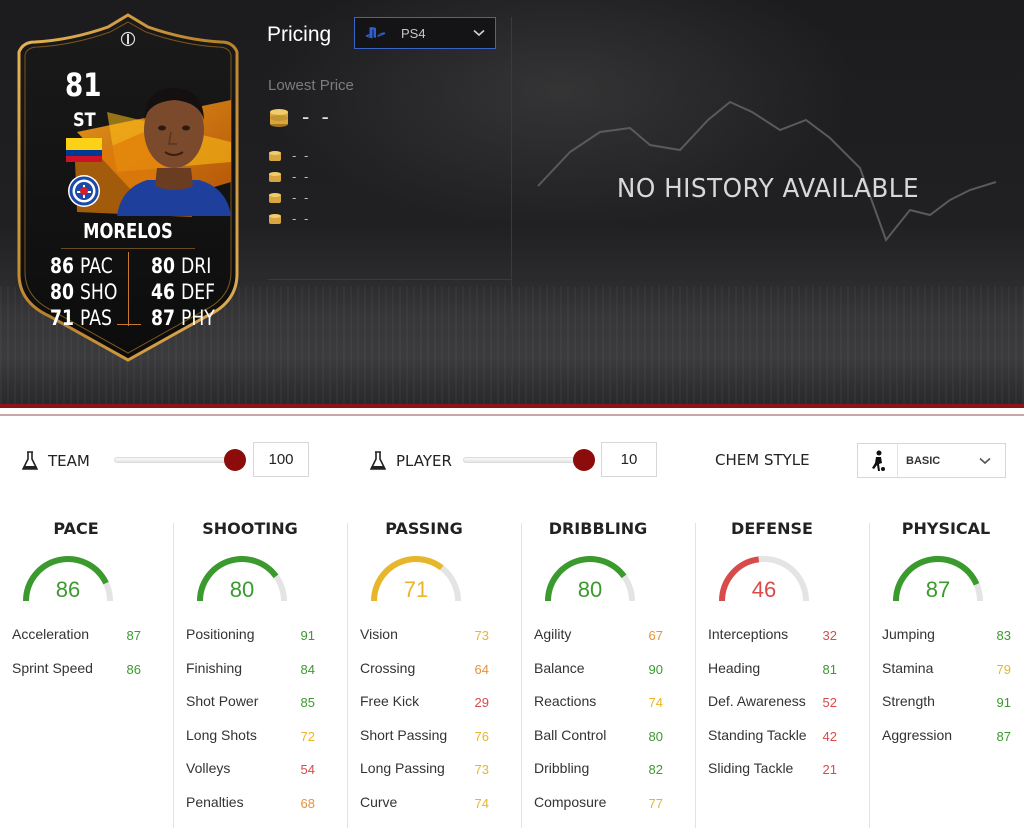 This screenshot has height=828, width=1024. Describe the element at coordinates (242, 589) in the screenshot. I see `attribute-category-value: 80` at that location.